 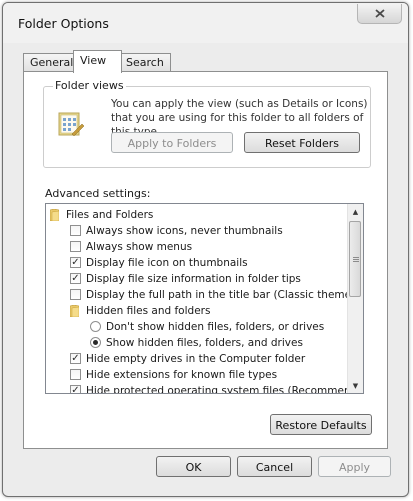 I want to click on tab-general-label: General, so click(x=52, y=62).